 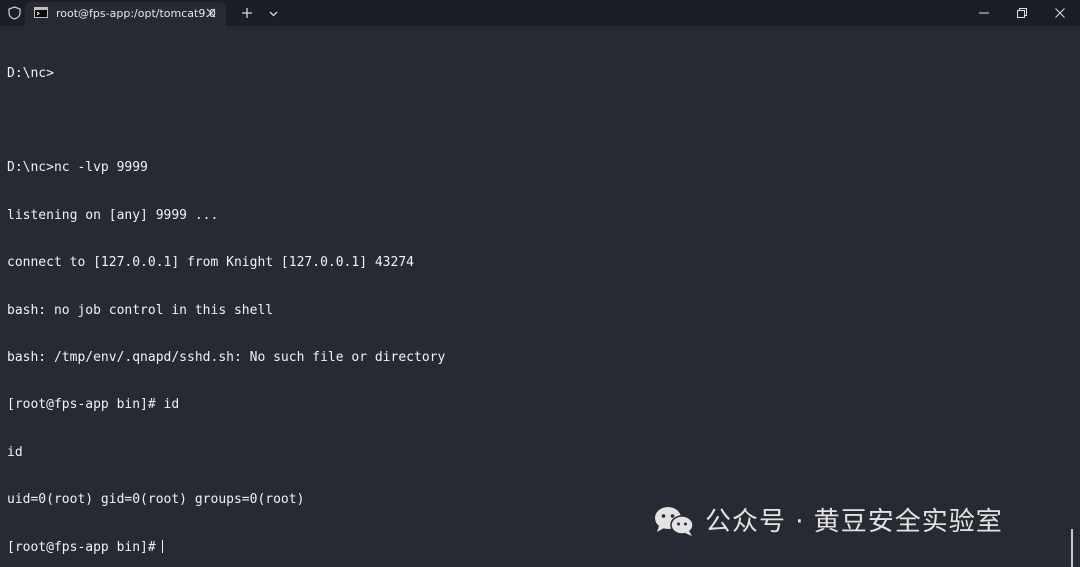 I want to click on text-cursor, so click(x=162, y=546).